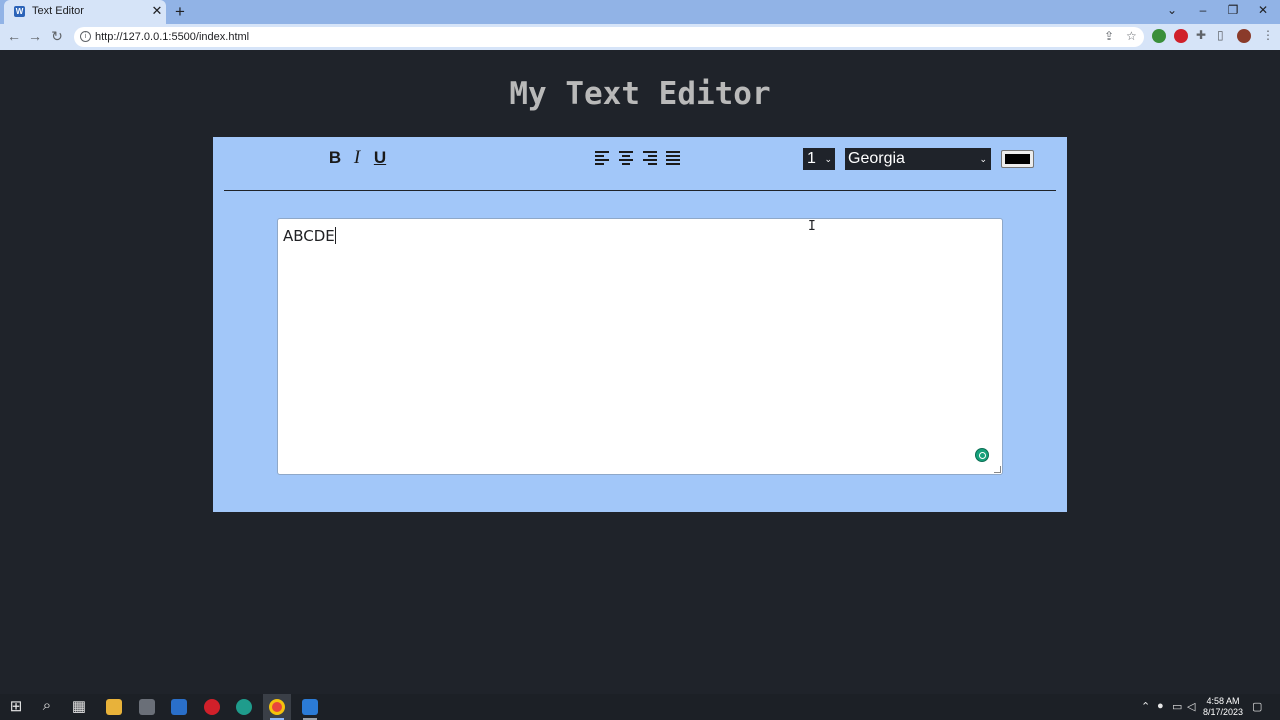  What do you see at coordinates (1172, 10) in the screenshot?
I see `tab-search-icon: ⌄` at bounding box center [1172, 10].